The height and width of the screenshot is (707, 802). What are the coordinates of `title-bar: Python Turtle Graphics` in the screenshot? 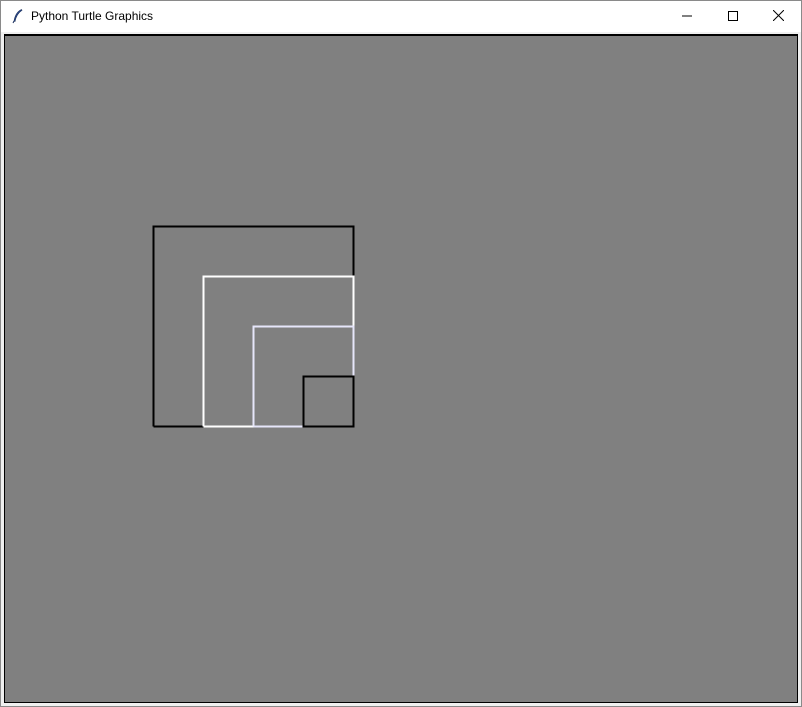 It's located at (401, 16).